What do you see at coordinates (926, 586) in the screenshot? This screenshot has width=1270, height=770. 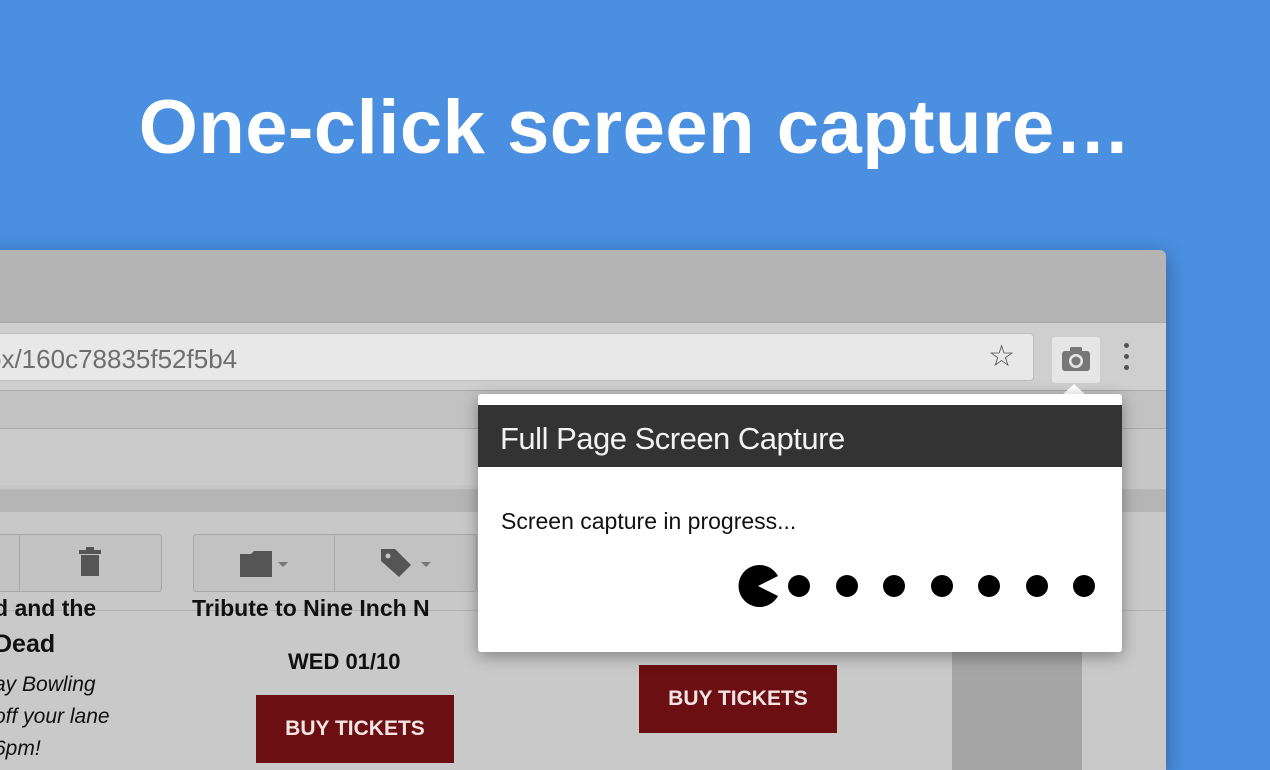 I see `capture-progress-indicator` at bounding box center [926, 586].